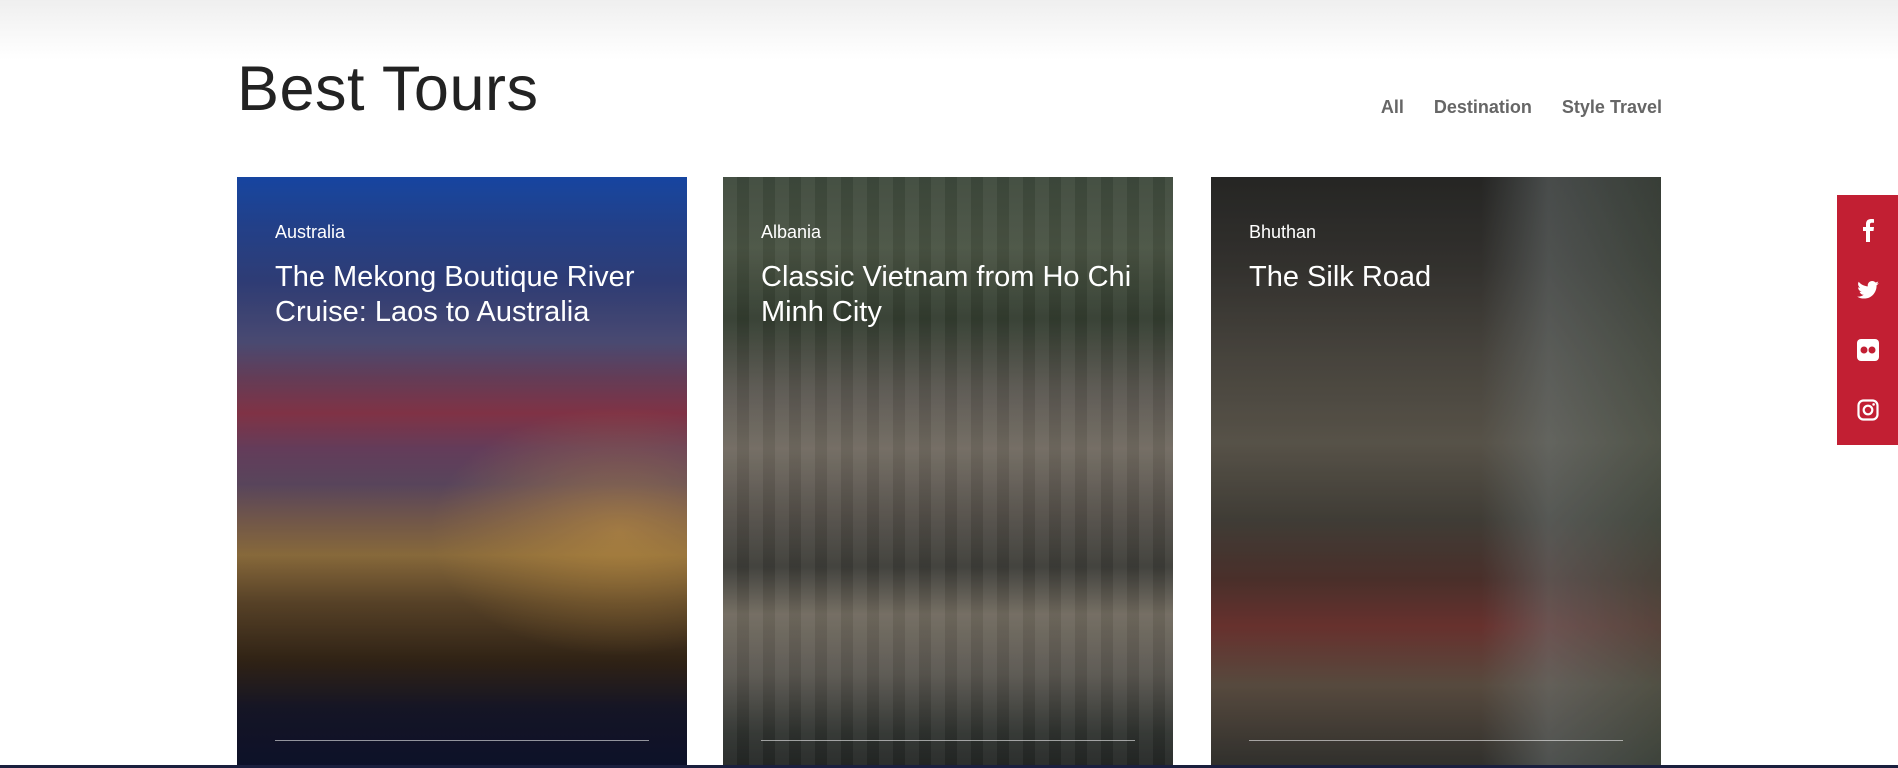 The width and height of the screenshot is (1898, 768). I want to click on flickr-link, so click(1868, 350).